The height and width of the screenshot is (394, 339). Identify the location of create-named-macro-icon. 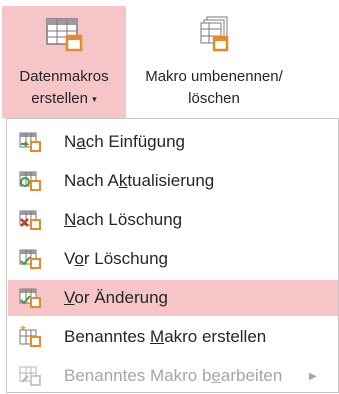
(30, 336).